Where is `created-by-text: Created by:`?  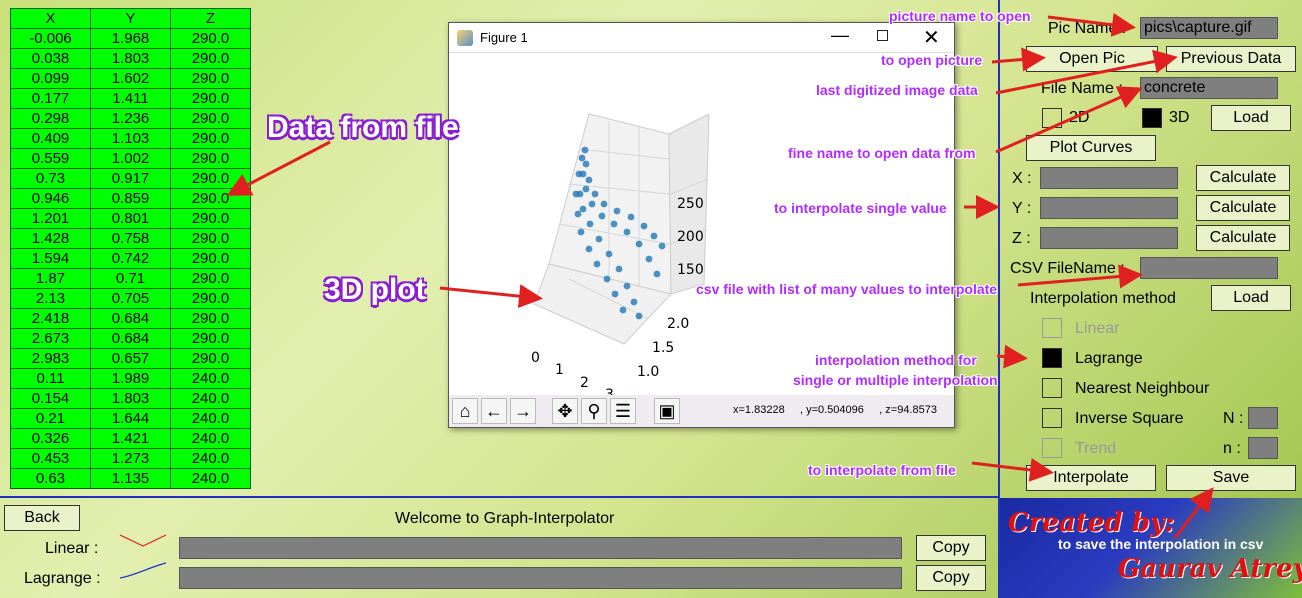
created-by-text: Created by: is located at coordinates (1091, 523).